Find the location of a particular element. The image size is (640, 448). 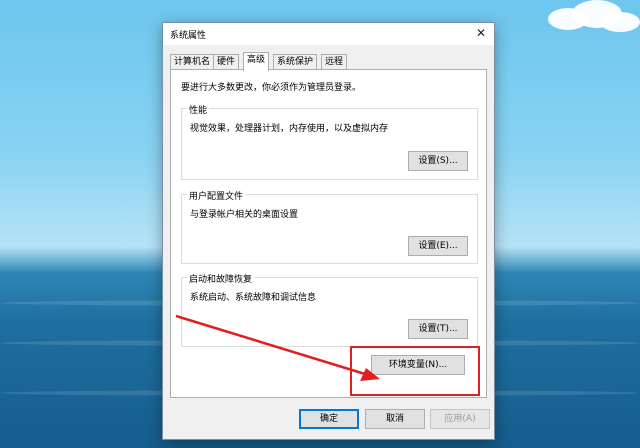

tab-advanced: 高级 is located at coordinates (256, 61).